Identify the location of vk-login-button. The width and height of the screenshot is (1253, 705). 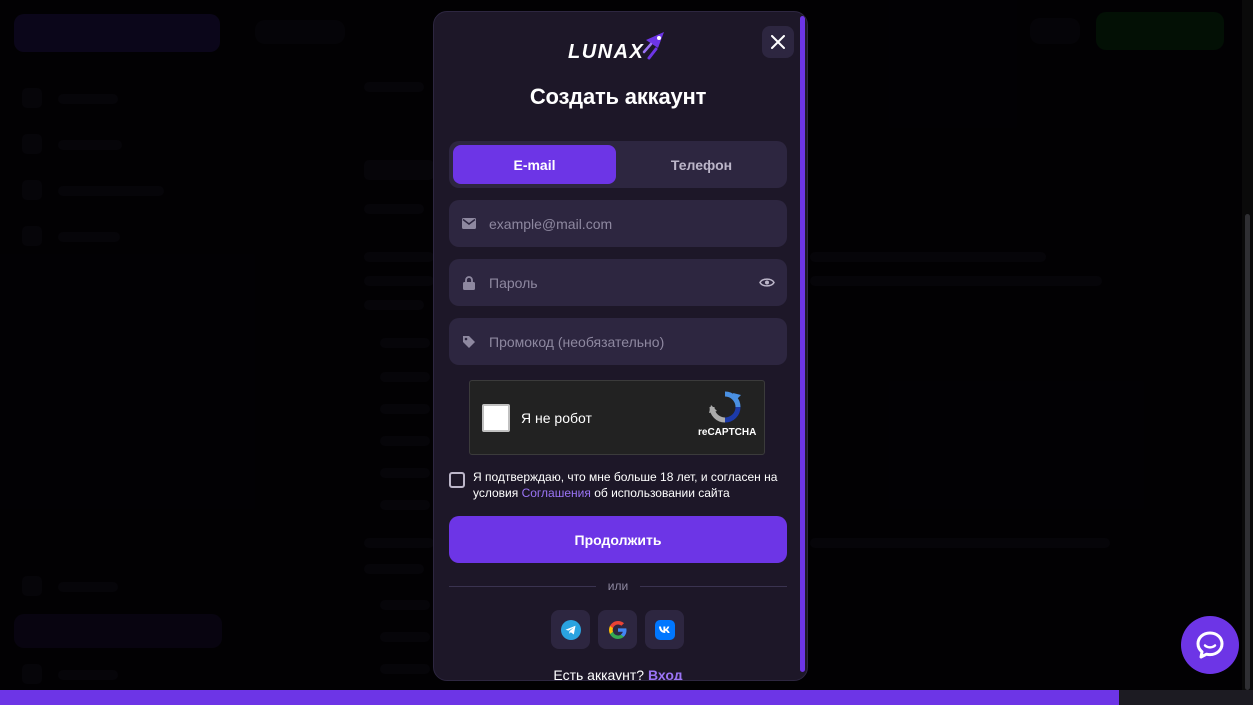
(664, 629).